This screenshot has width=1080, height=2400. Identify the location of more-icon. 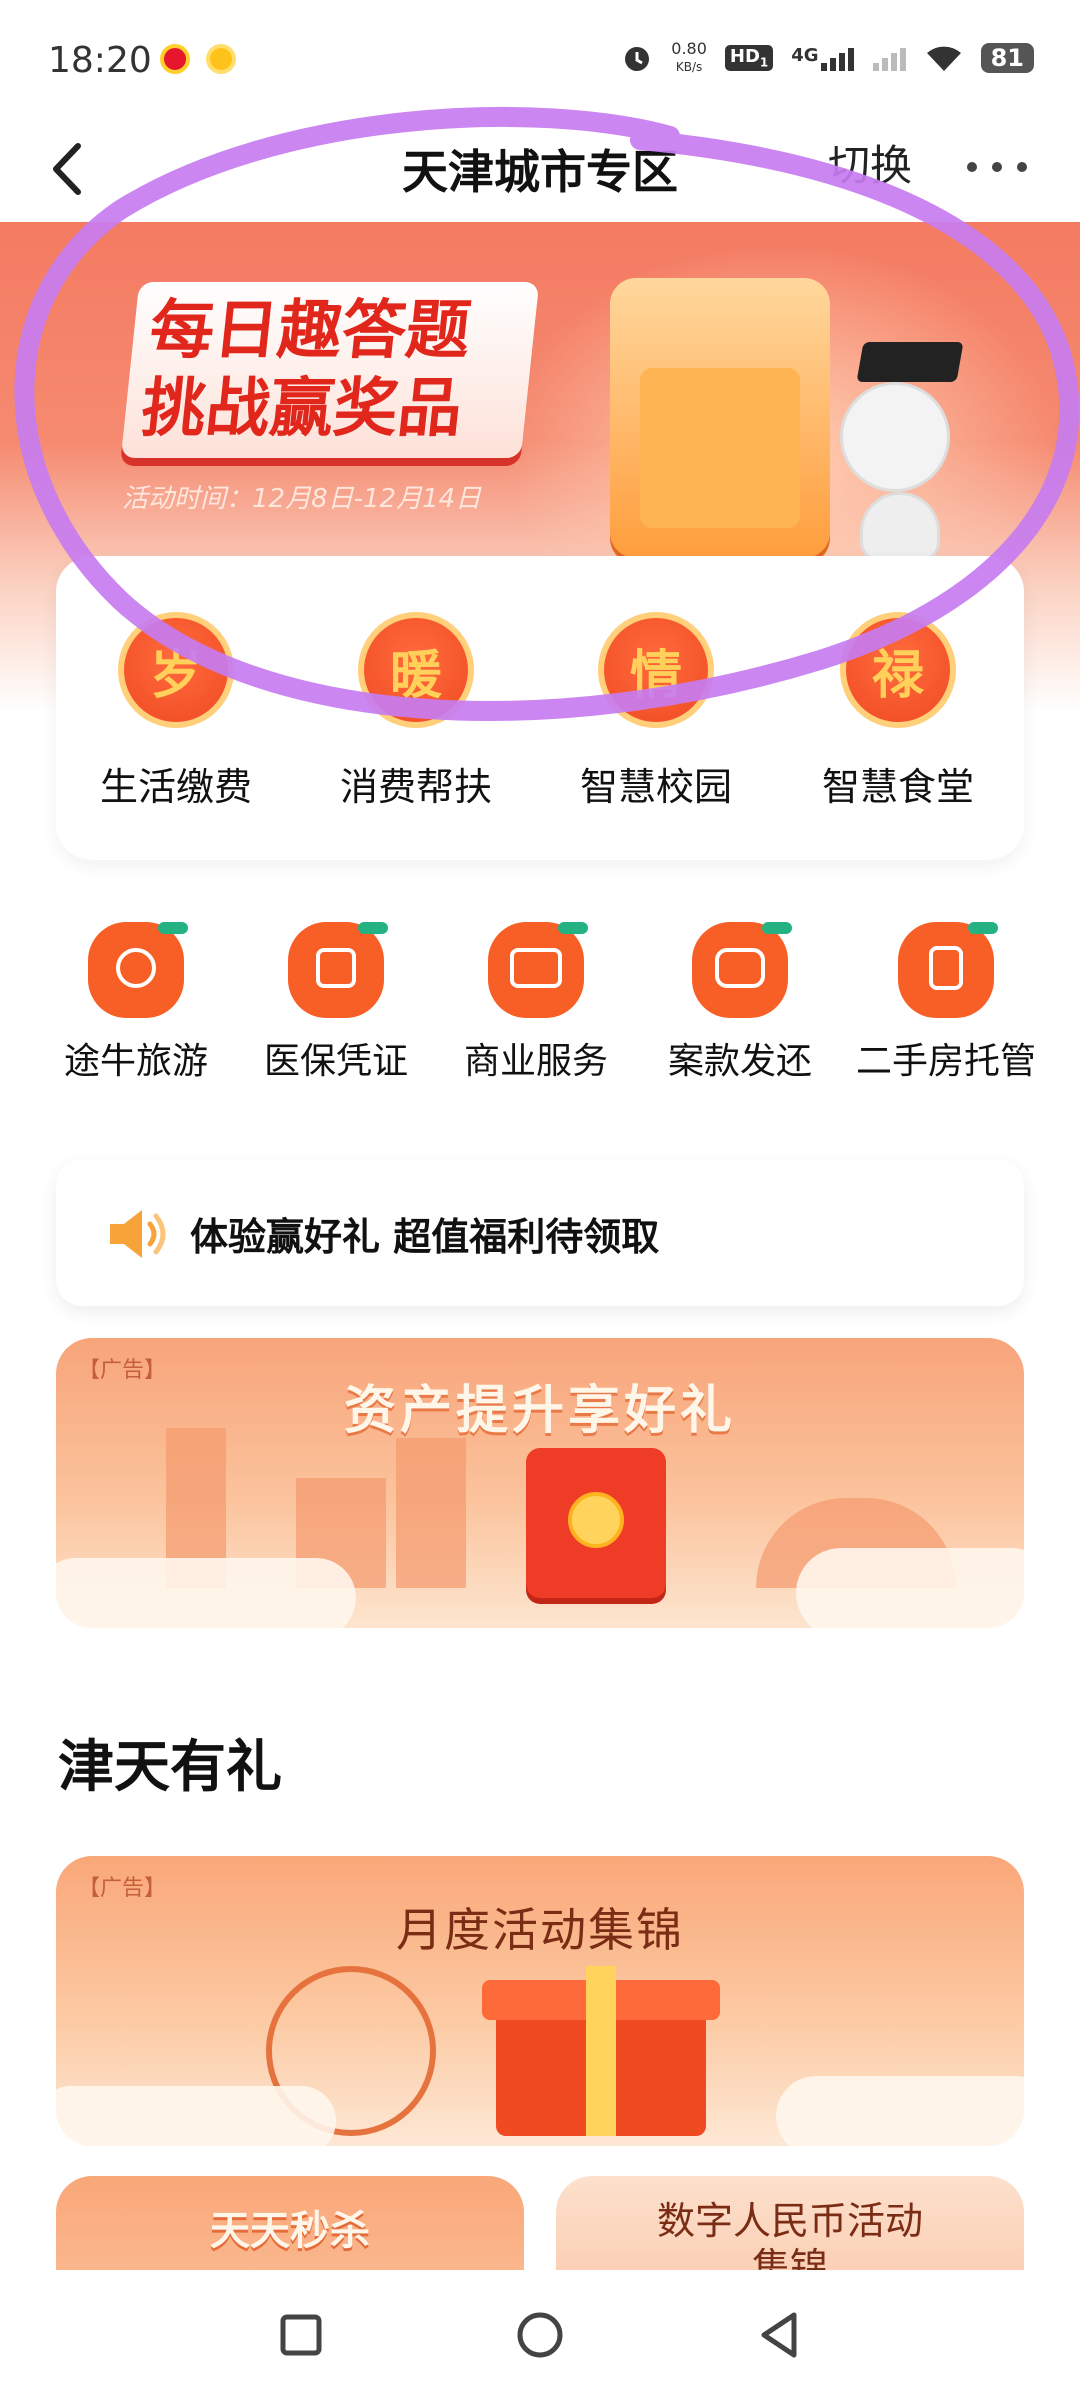
(997, 167).